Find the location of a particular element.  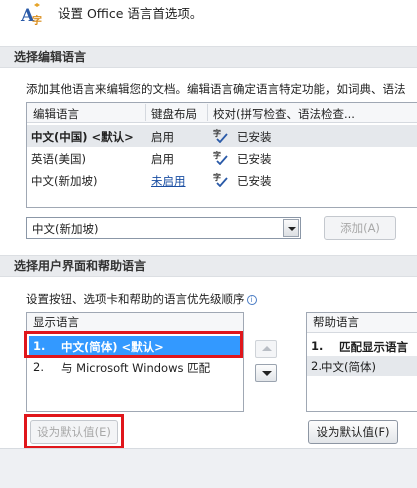

list-item: 2. 与 Microsoft Windows 匹配 is located at coordinates (135, 367).